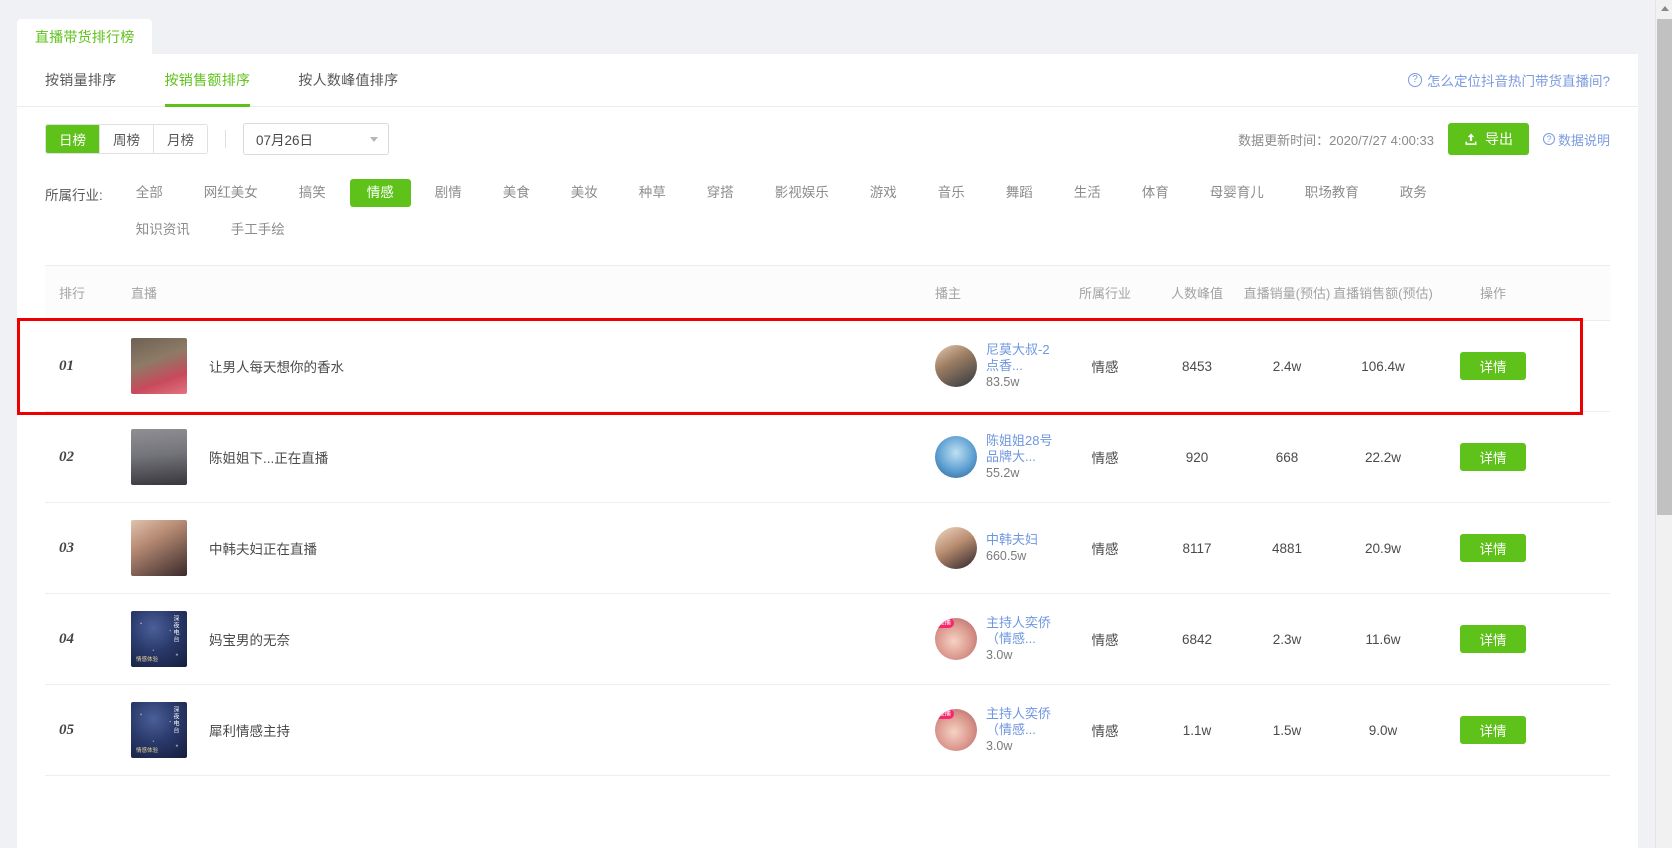 This screenshot has height=848, width=1672. I want to click on row-sales-amount: 106.4w, so click(1383, 366).